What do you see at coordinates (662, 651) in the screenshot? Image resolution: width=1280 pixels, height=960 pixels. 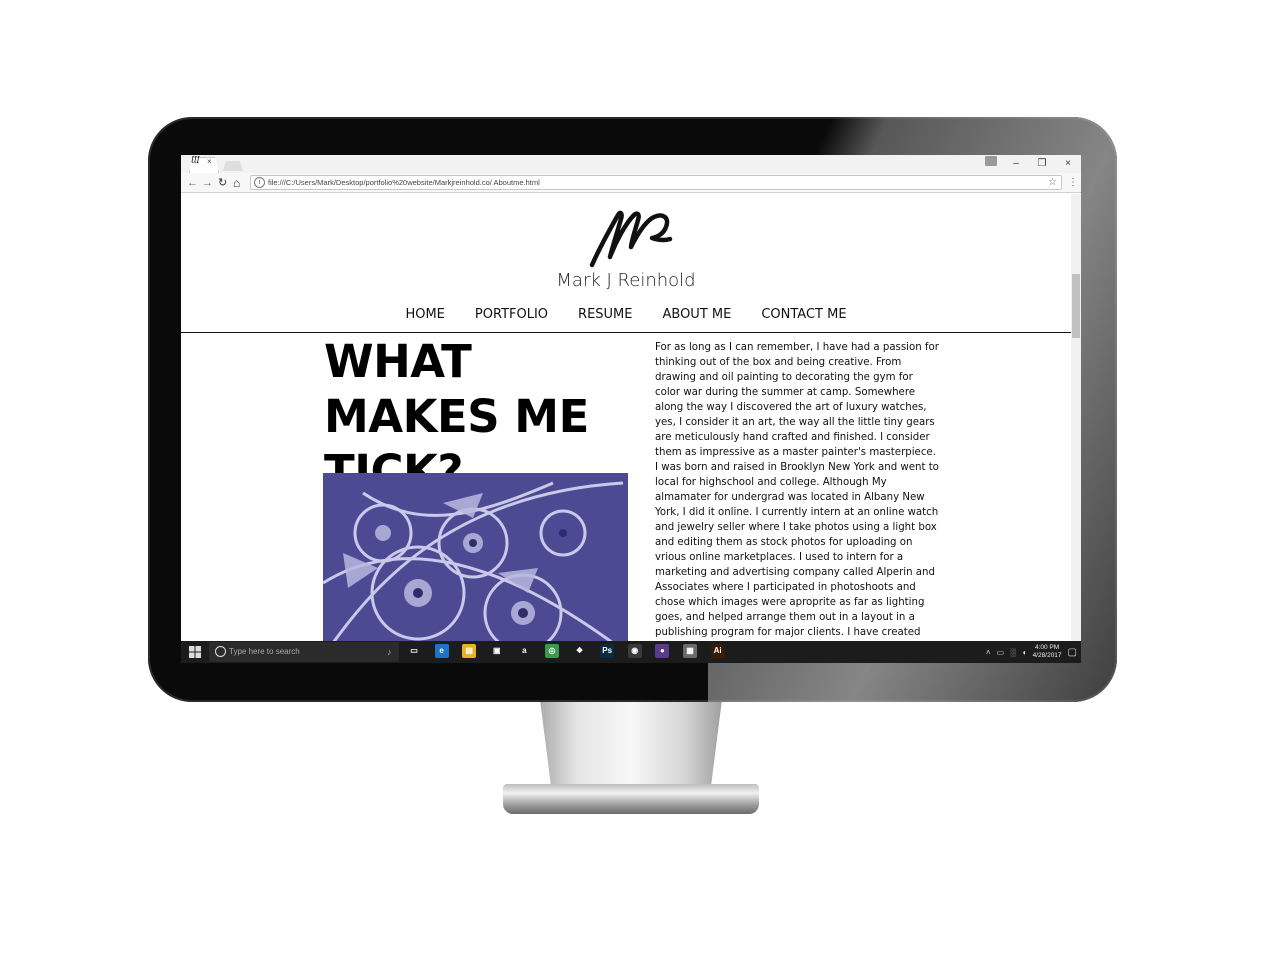 I see `tor-icon: ●` at bounding box center [662, 651].